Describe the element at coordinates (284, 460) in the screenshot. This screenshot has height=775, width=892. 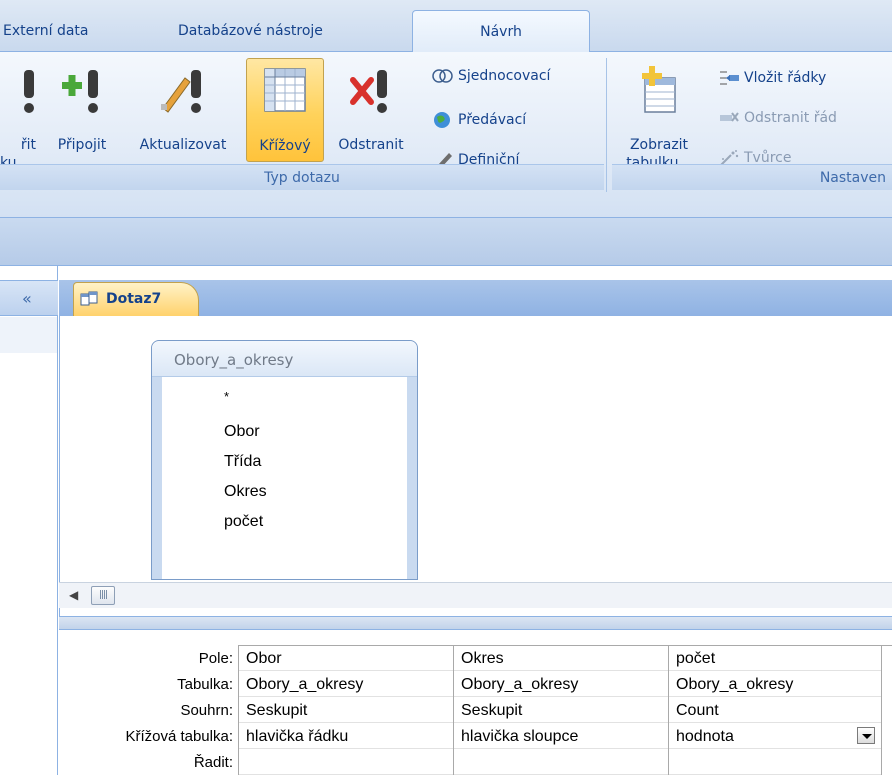
I see `field-list-obory-a-okresy: Obory_a_okresy * Obor Třída Okres počet` at that location.